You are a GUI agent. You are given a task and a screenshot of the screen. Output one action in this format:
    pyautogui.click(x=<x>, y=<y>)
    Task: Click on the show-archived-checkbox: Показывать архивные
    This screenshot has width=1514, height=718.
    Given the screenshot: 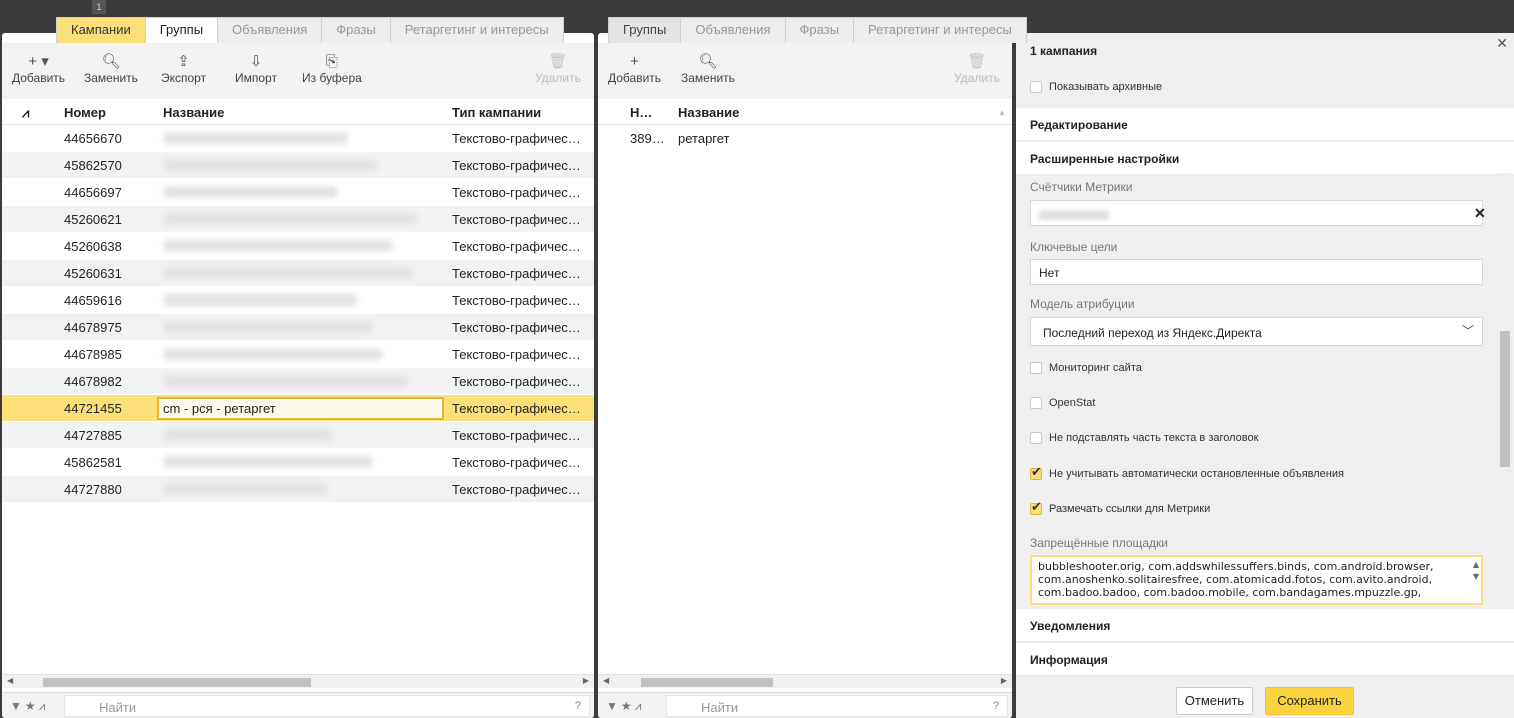 What is the action you would take?
    pyautogui.click(x=1096, y=87)
    